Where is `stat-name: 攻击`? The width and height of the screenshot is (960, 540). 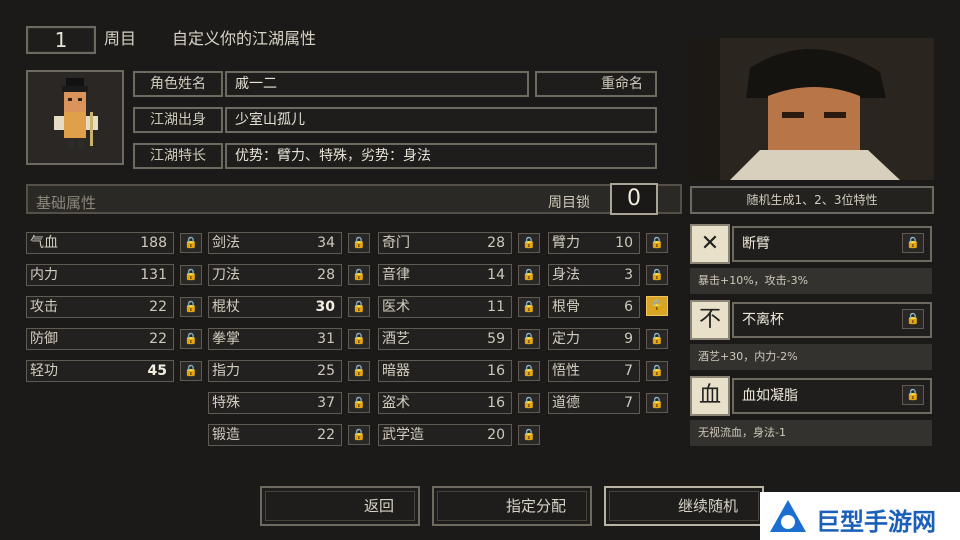 stat-name: 攻击 is located at coordinates (44, 307).